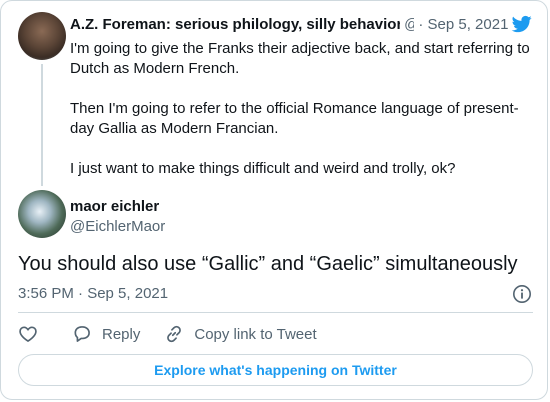  Describe the element at coordinates (42, 214) in the screenshot. I see `author-avatar` at that location.